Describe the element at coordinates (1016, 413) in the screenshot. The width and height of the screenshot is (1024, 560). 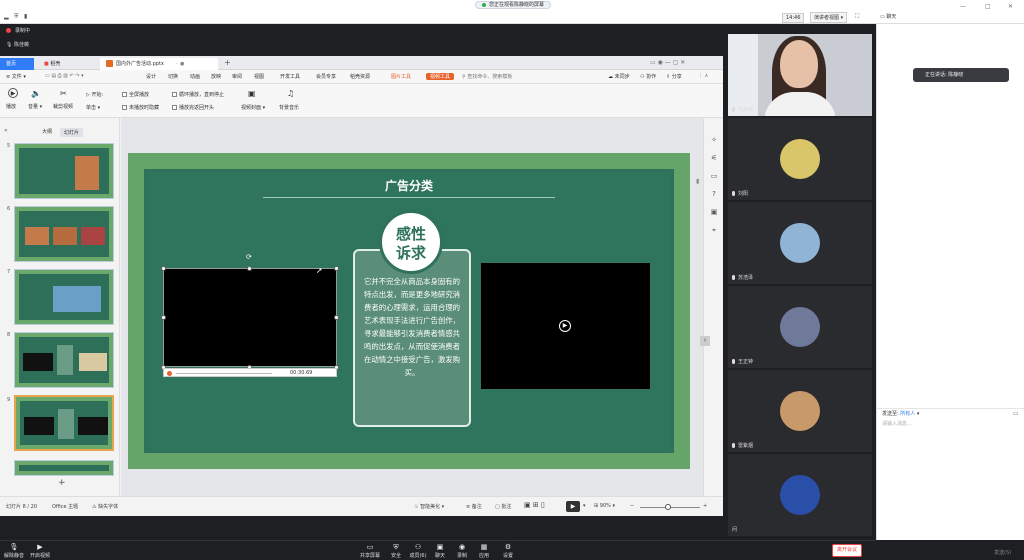
I see `file-icon: ▭` at that location.